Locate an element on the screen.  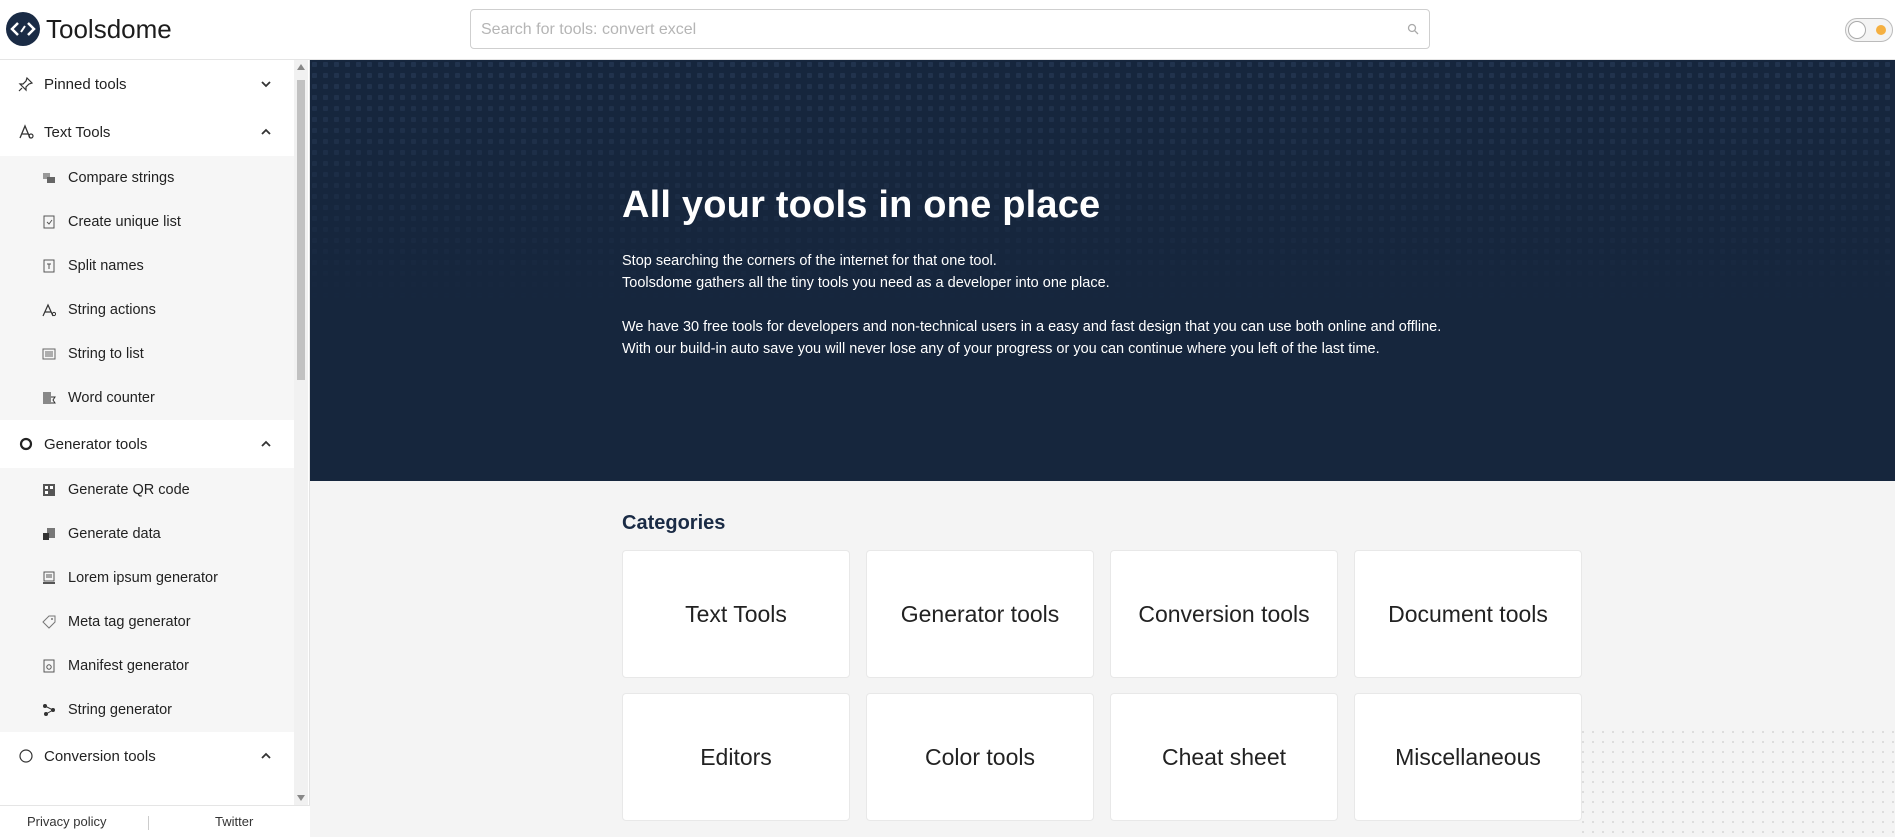
sidebar-category-generator-tools: Generator tools is located at coordinates (147, 444).